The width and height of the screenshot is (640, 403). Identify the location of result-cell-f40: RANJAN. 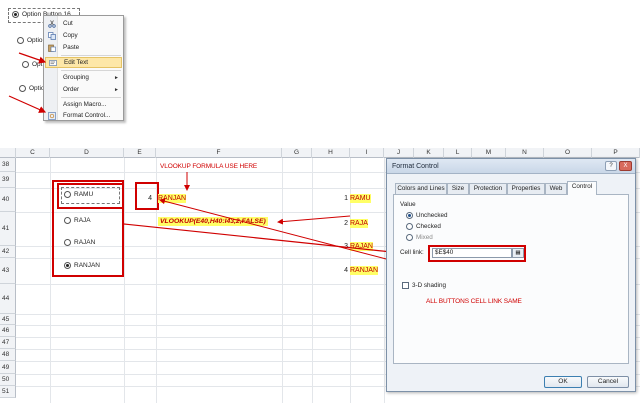
(172, 198).